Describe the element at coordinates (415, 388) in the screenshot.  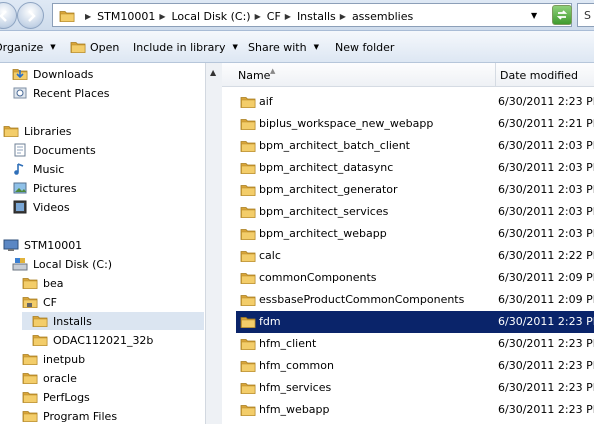
I see `file-row: hfm_services 6/30/2011 2:23 PM` at that location.